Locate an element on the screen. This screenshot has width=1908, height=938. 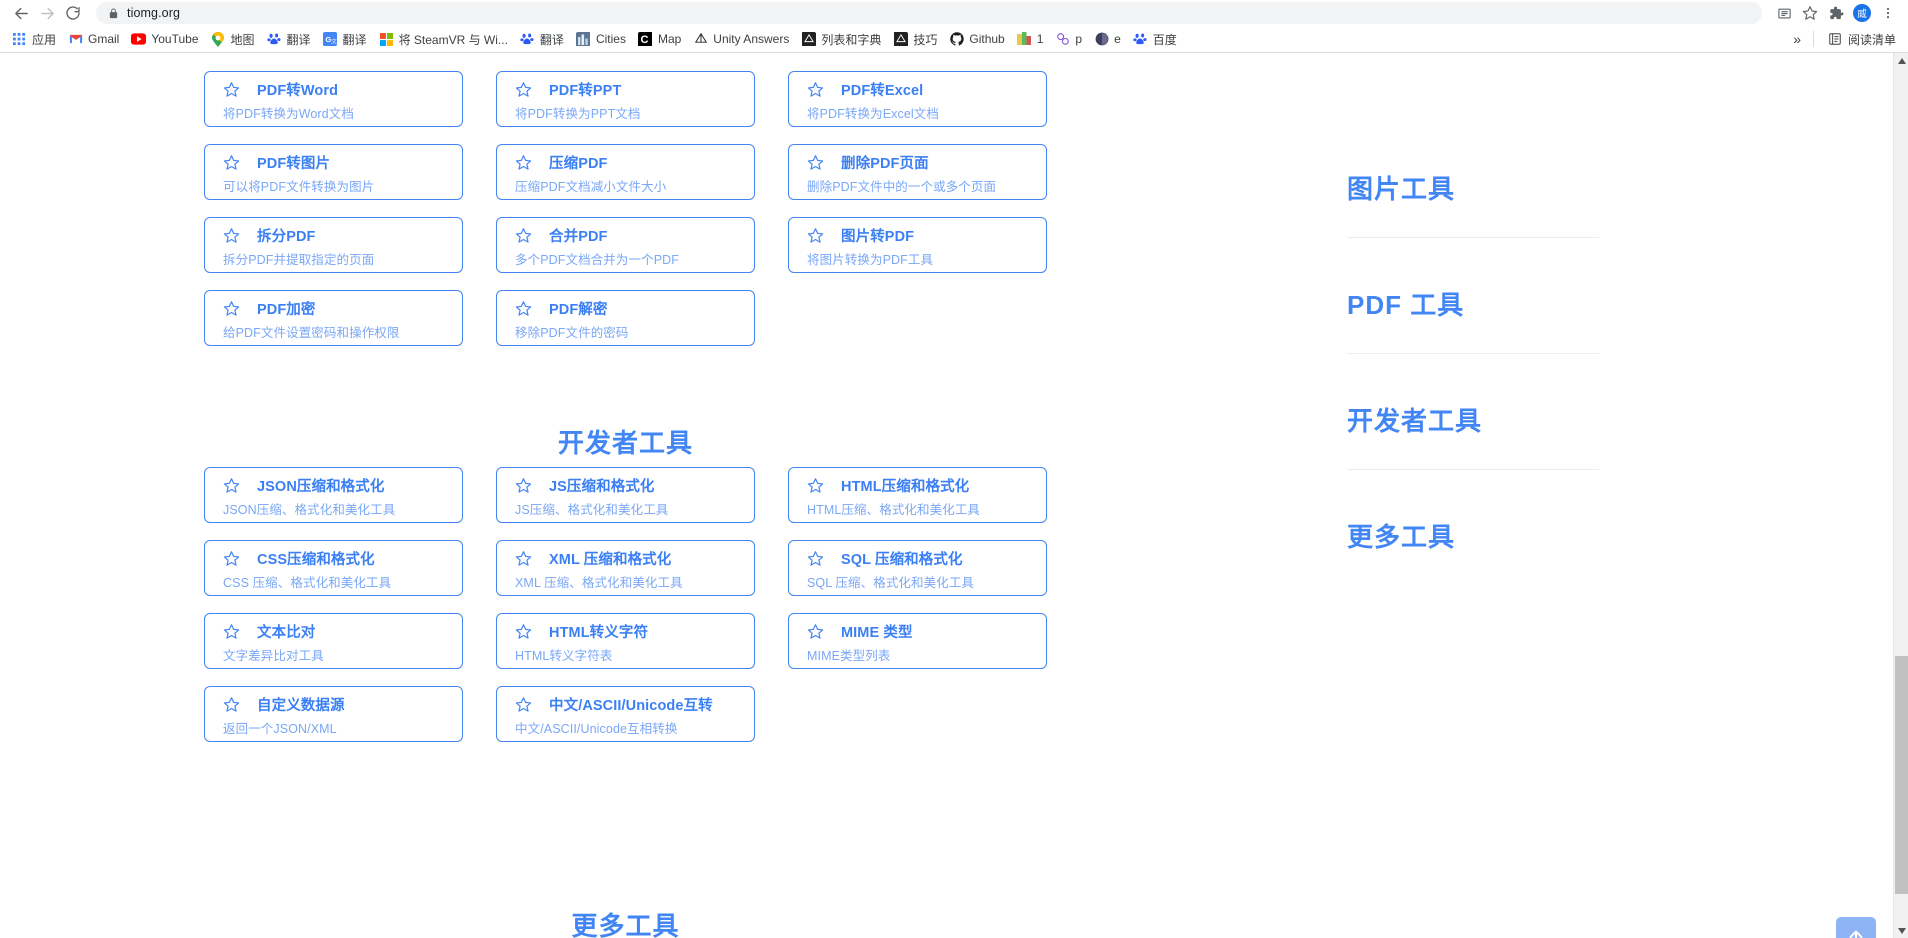
bookmark-unity-answers: Unity Answers is located at coordinates (741, 39).